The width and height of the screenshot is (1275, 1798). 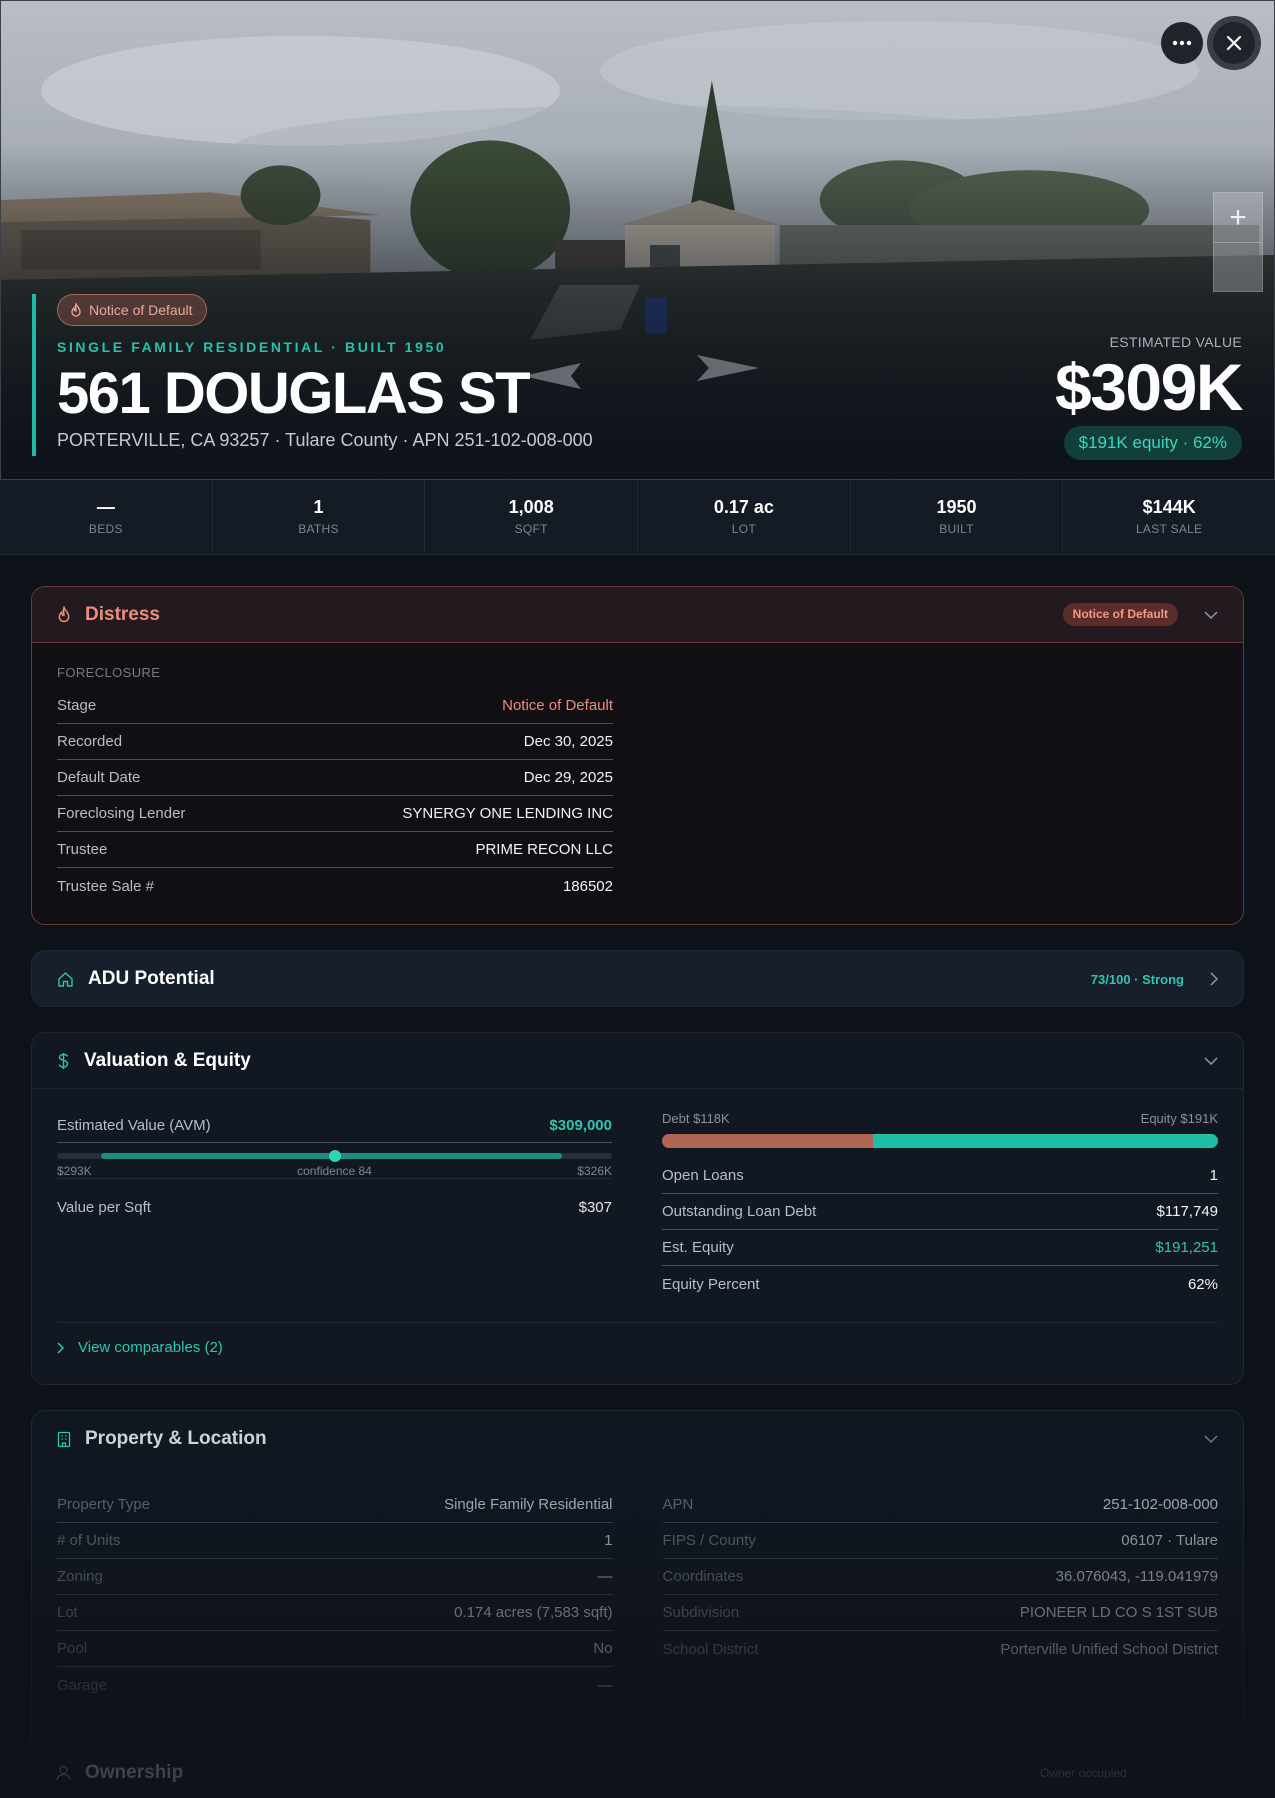 What do you see at coordinates (940, 1284) in the screenshot?
I see `table-row: Equity Percent 62%` at bounding box center [940, 1284].